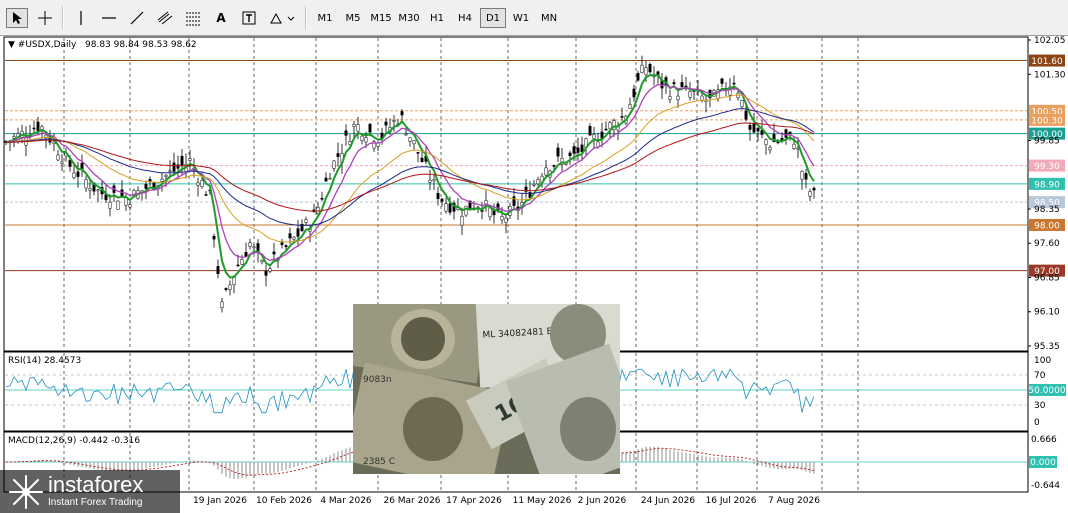 This screenshot has width=1068, height=513. Describe the element at coordinates (486, 389) in the screenshot. I see `dollar-bills-photo: ML 34082481 E 9083n 100 2385 C` at that location.